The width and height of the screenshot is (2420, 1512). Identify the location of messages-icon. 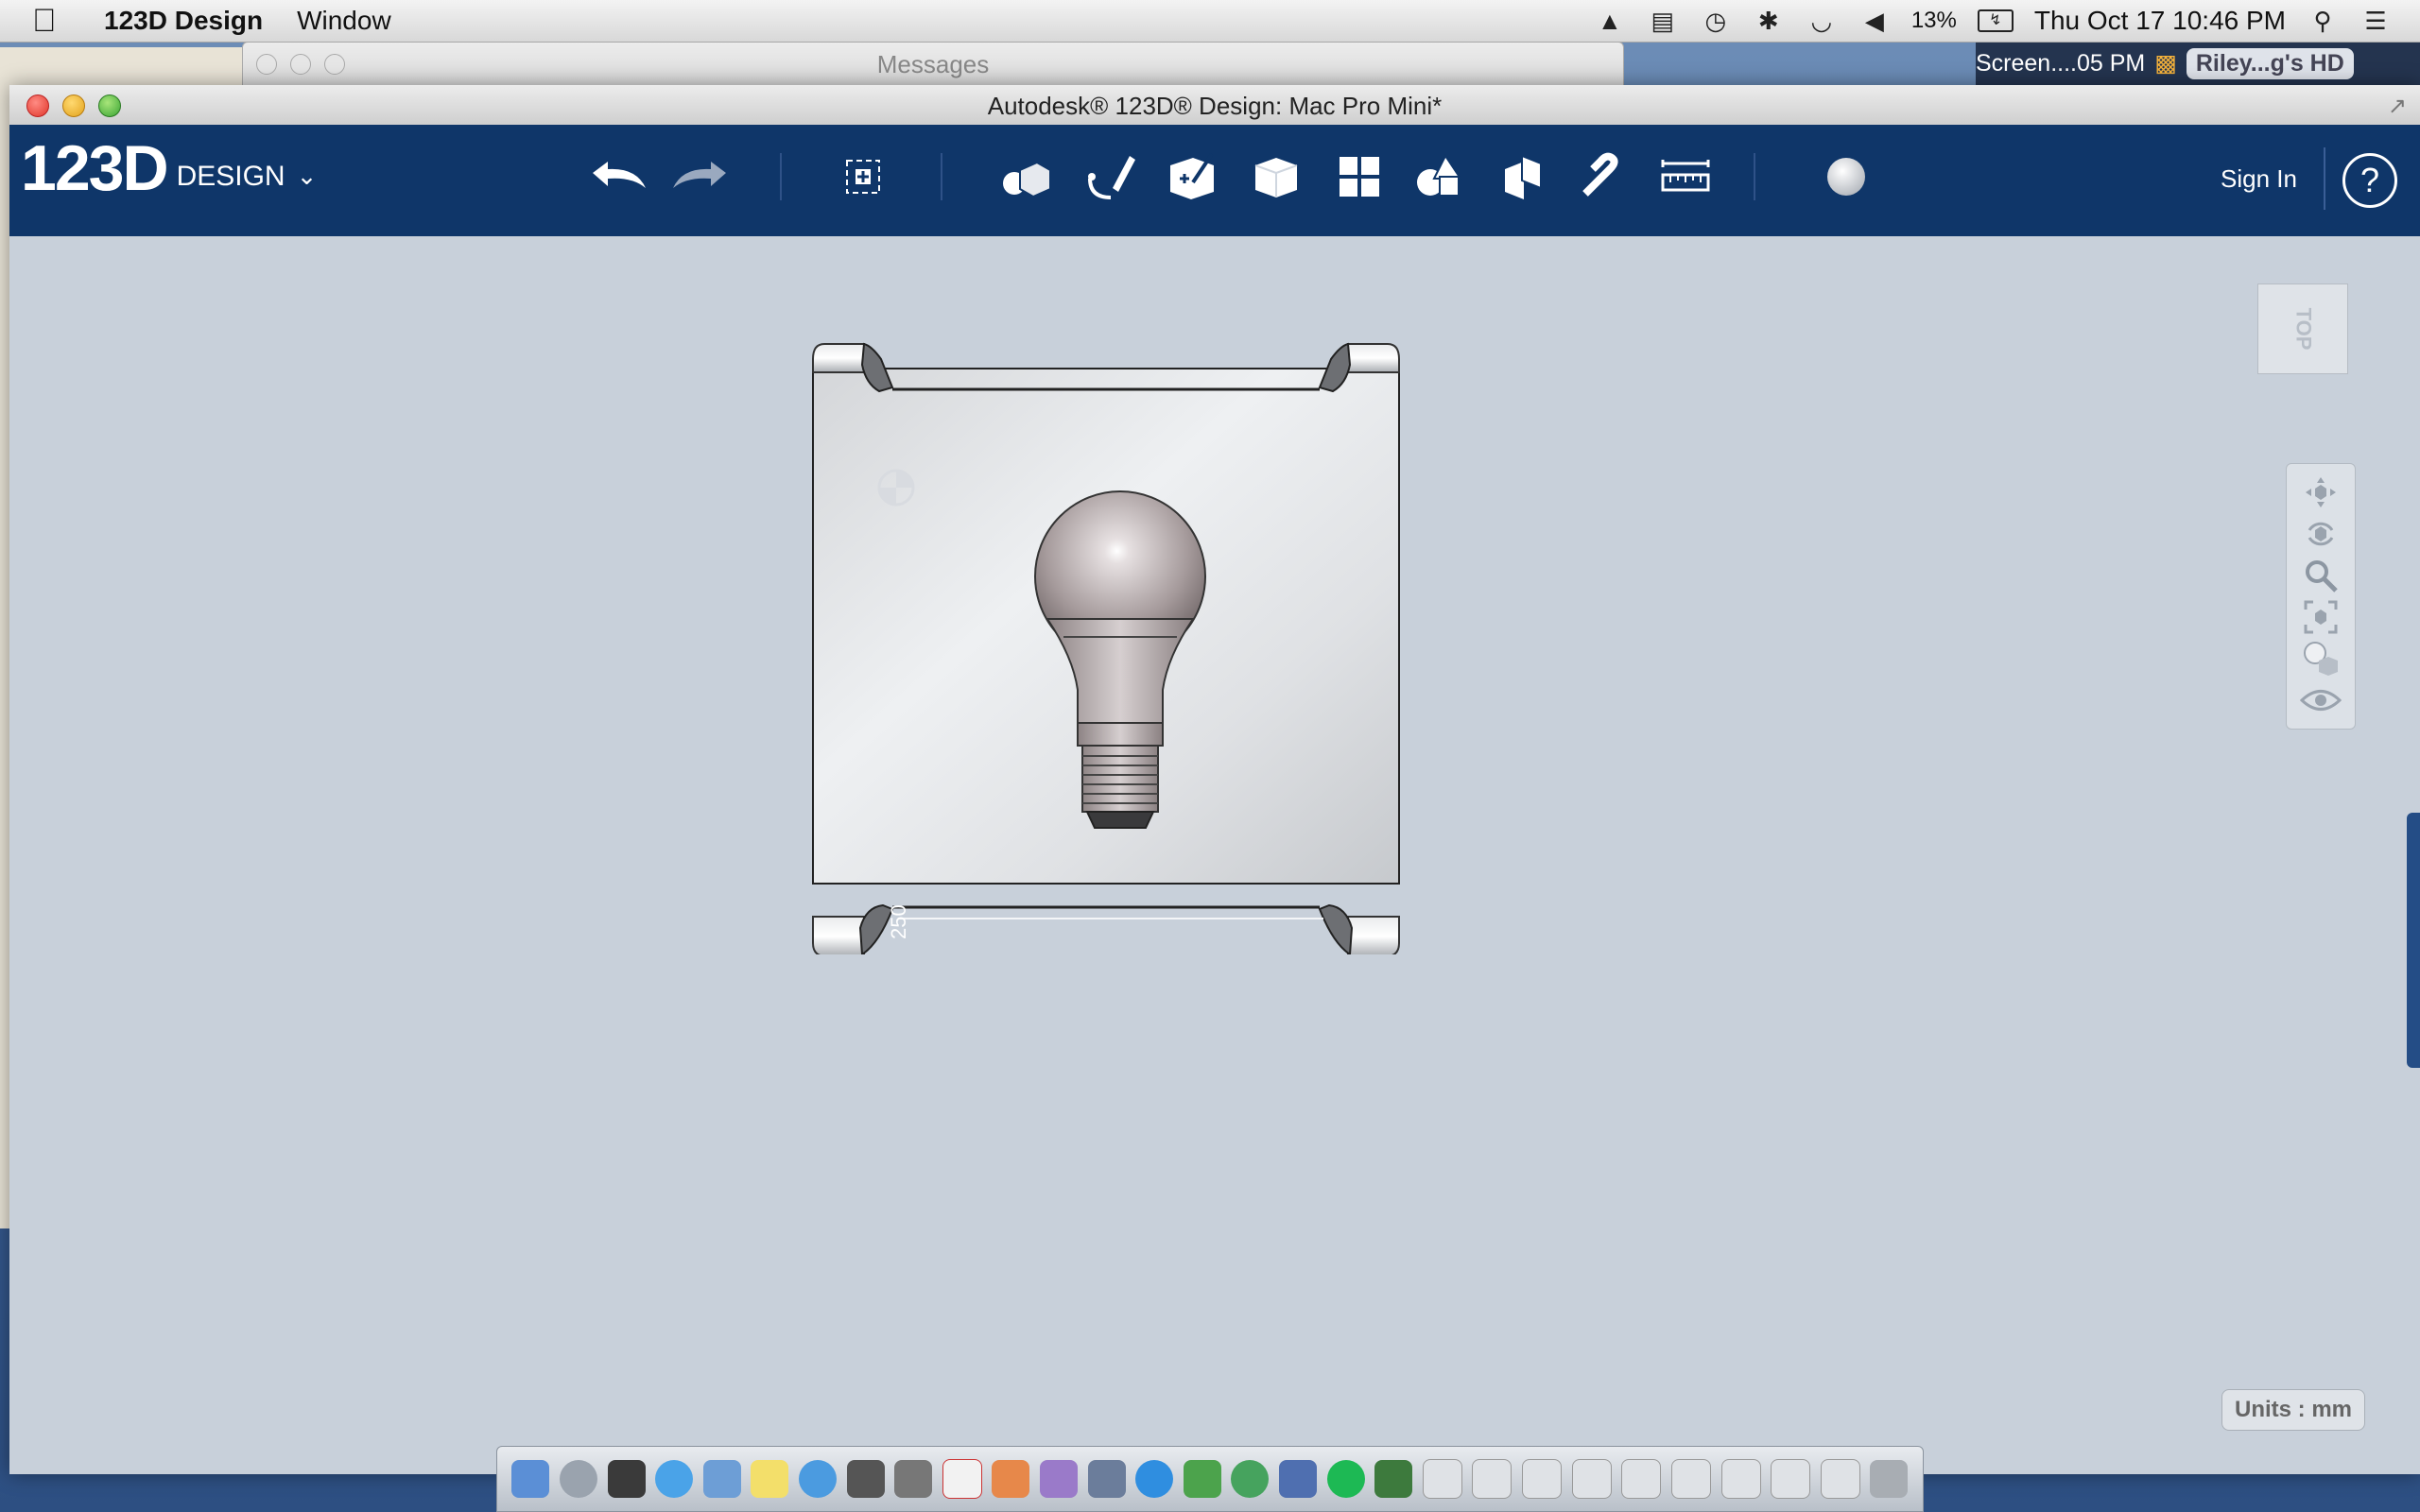
(817, 1479).